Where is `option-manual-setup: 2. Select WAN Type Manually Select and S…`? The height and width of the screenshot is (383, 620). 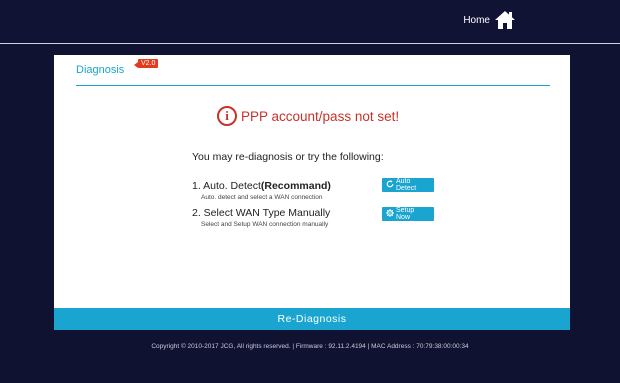 option-manual-setup: 2. Select WAN Type Manually Select and S… is located at coordinates (261, 217).